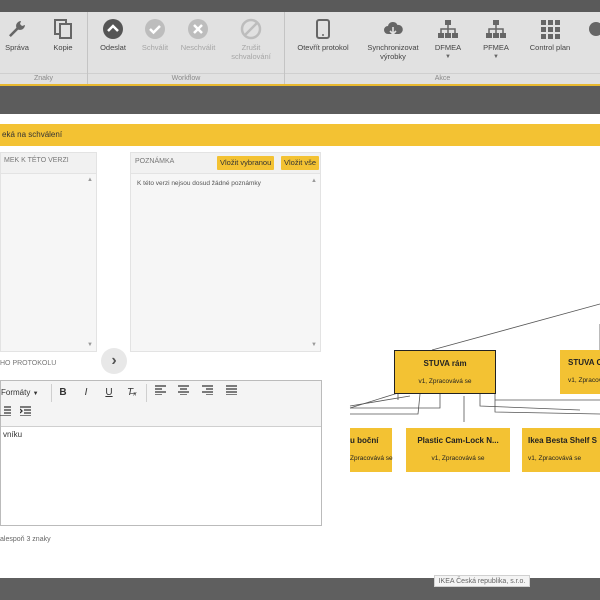  I want to click on clear-format-icon: T̶ₓ, so click(132, 392).